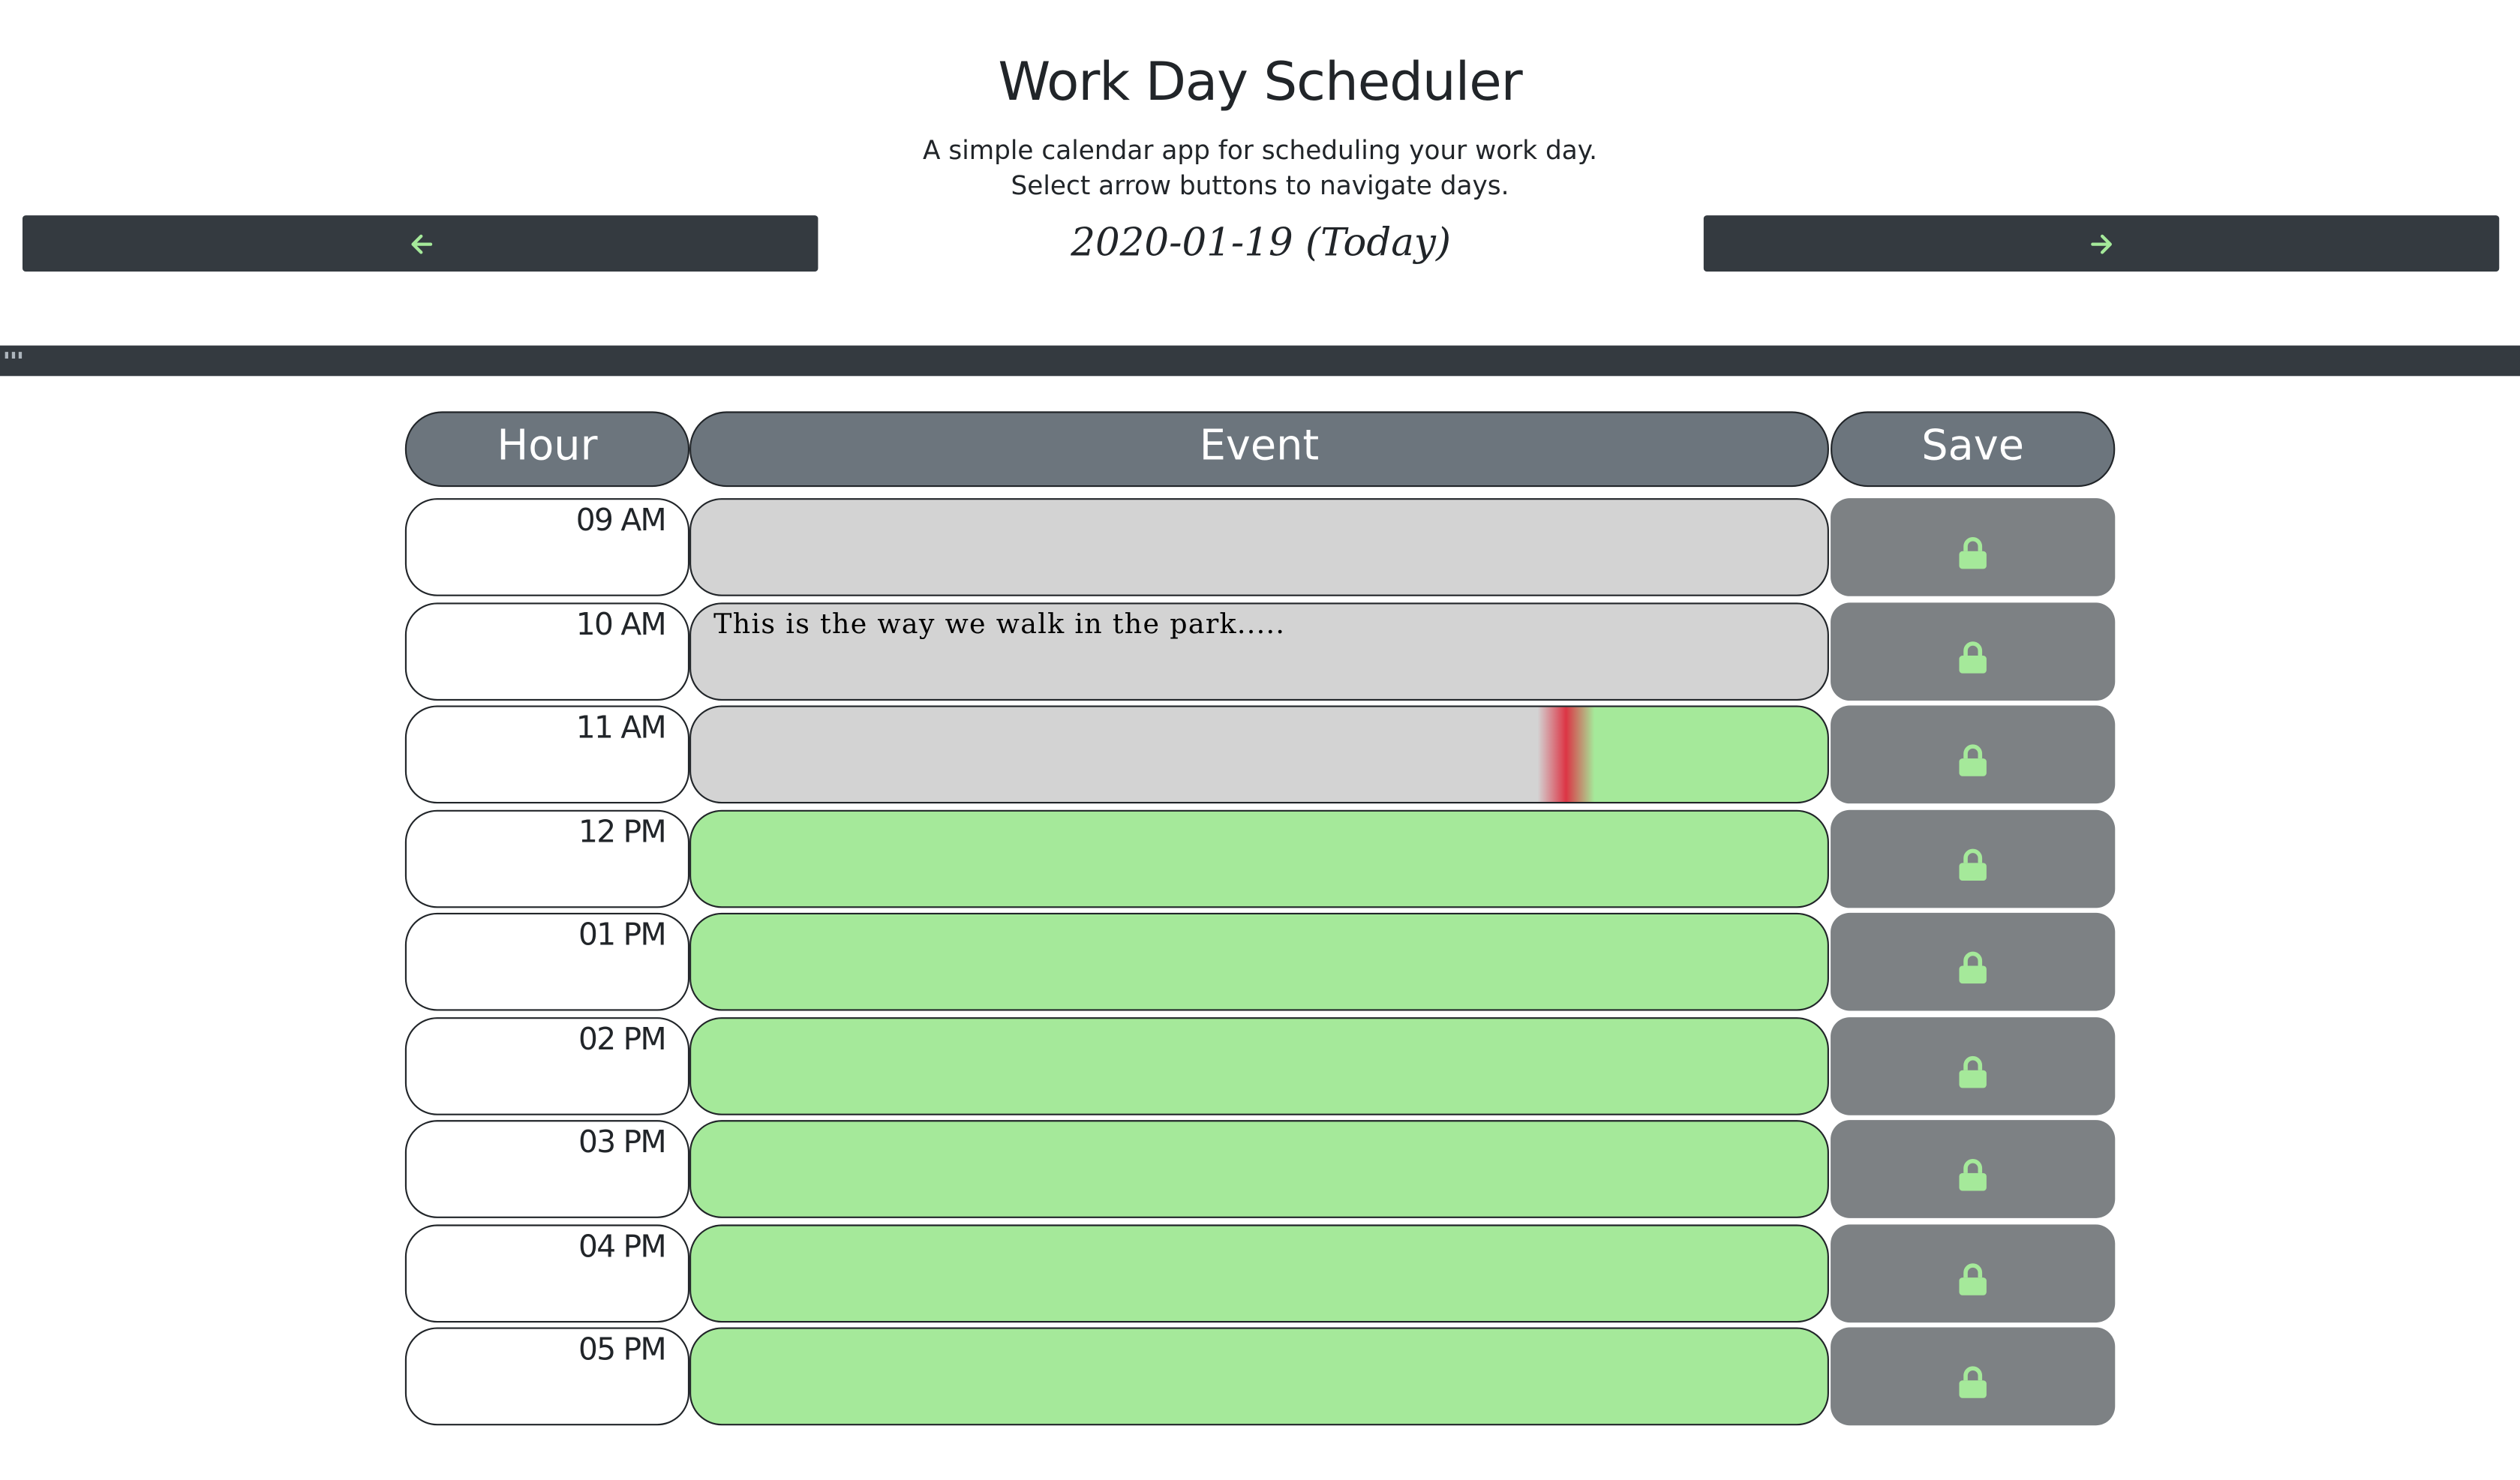  What do you see at coordinates (1973, 450) in the screenshot?
I see `save-column-header: Save` at bounding box center [1973, 450].